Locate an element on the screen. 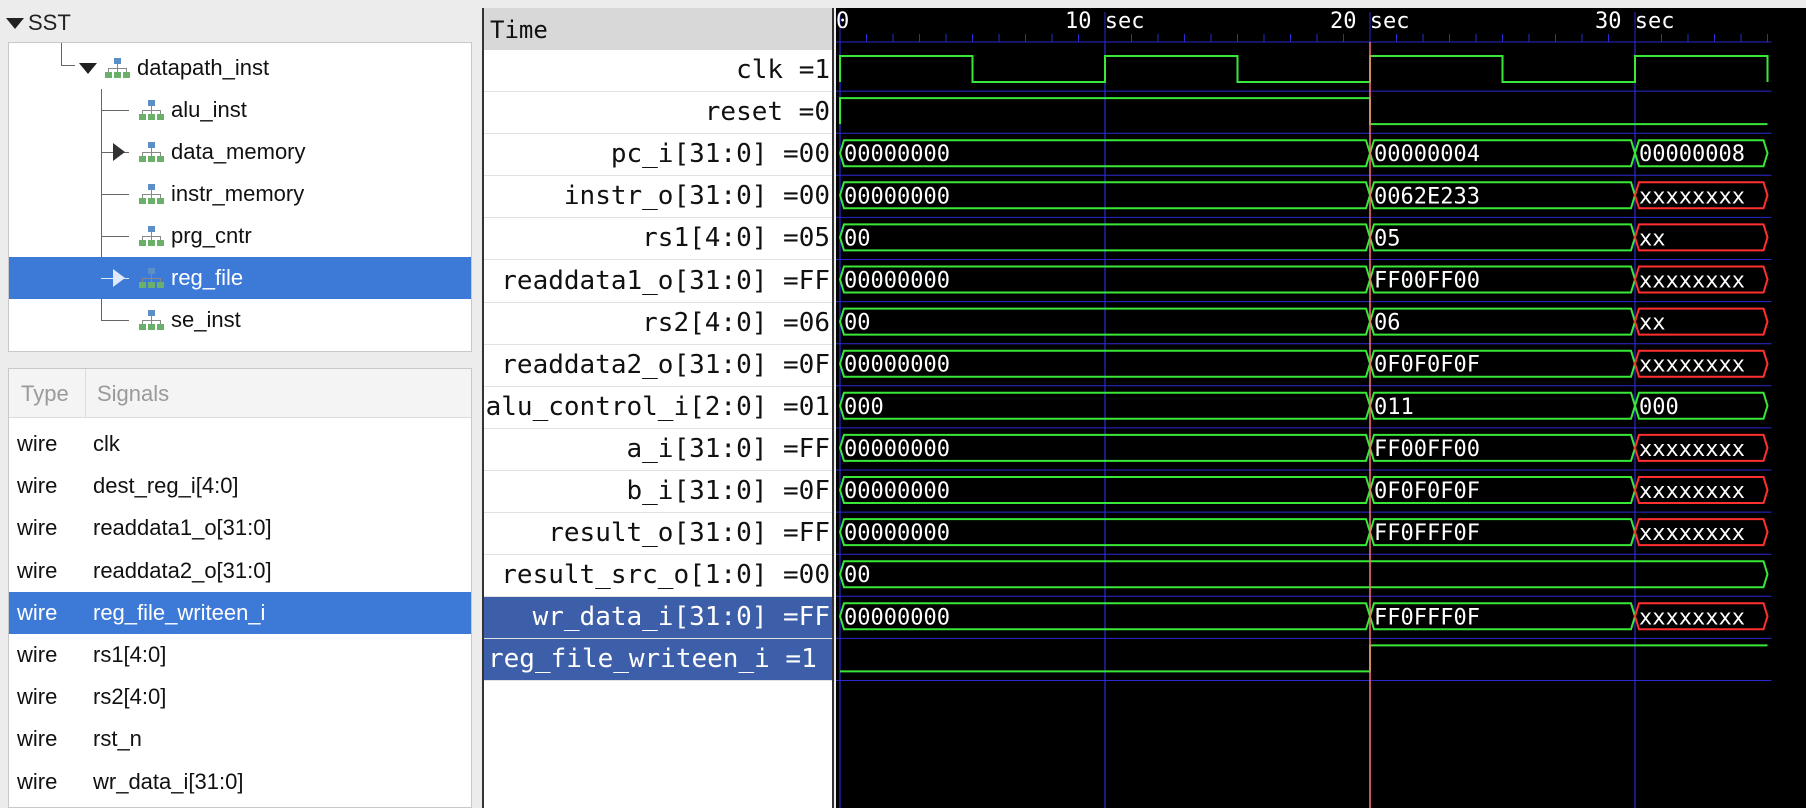  waveform-signal-name-row: rs2[4:0] =06 is located at coordinates (658, 324).